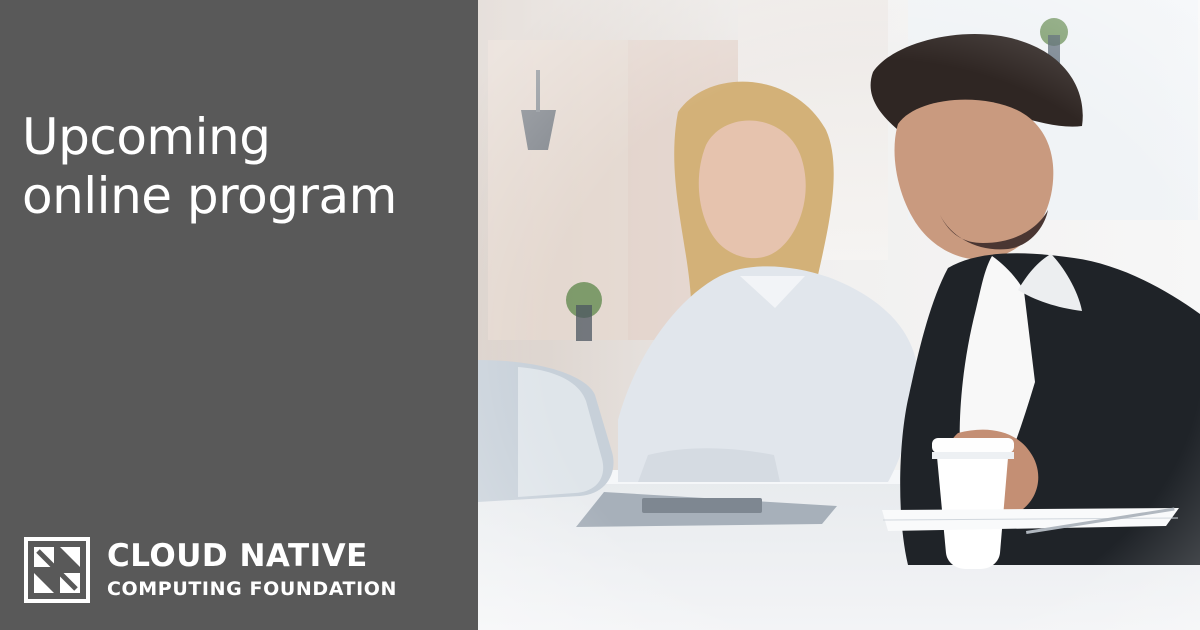 This screenshot has height=630, width=1200. Describe the element at coordinates (209, 196) in the screenshot. I see `headline-line-2: online program` at that location.